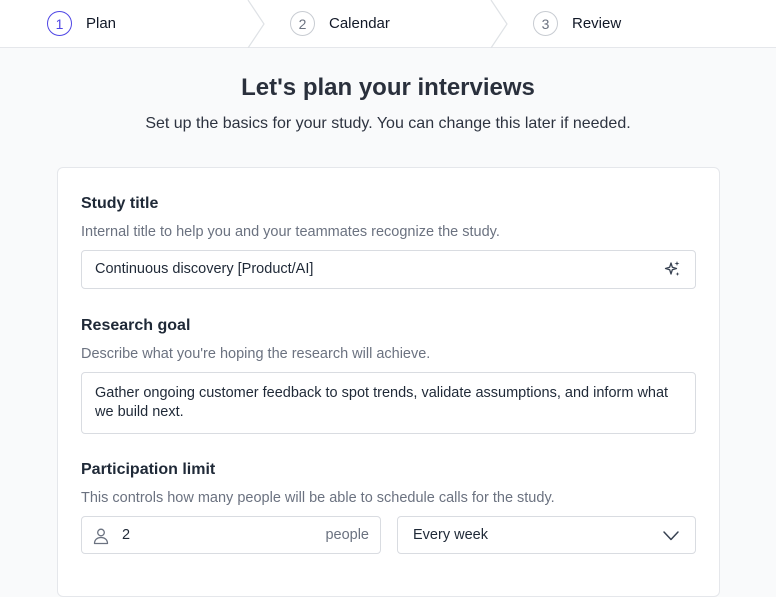  I want to click on step-review: 3 Review, so click(577, 23).